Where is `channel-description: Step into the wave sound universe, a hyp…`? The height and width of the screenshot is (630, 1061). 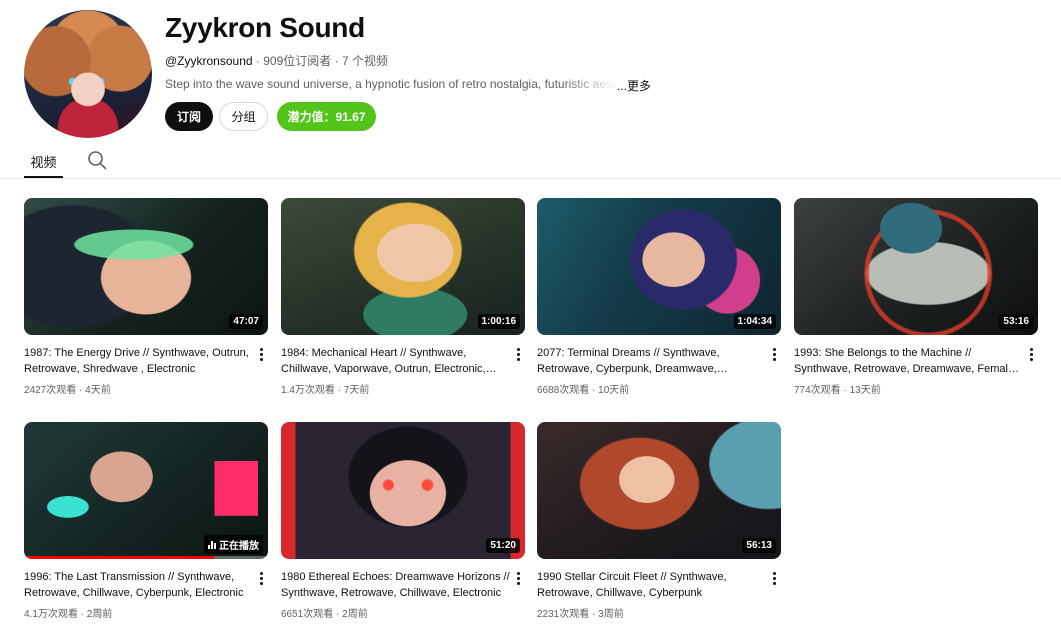
channel-description: Step into the wave sound universe, a hyp… is located at coordinates (407, 85).